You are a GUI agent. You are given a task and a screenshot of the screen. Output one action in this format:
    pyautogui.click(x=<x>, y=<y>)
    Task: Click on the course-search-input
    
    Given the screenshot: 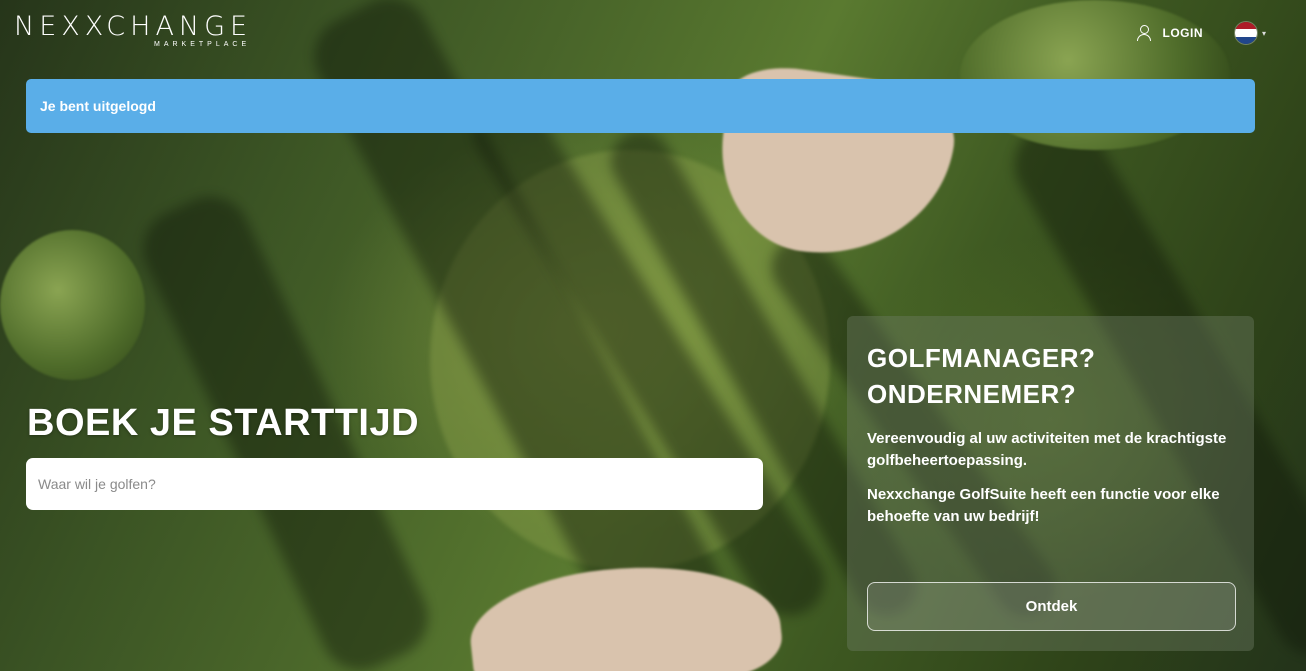 What is the action you would take?
    pyautogui.click(x=394, y=484)
    